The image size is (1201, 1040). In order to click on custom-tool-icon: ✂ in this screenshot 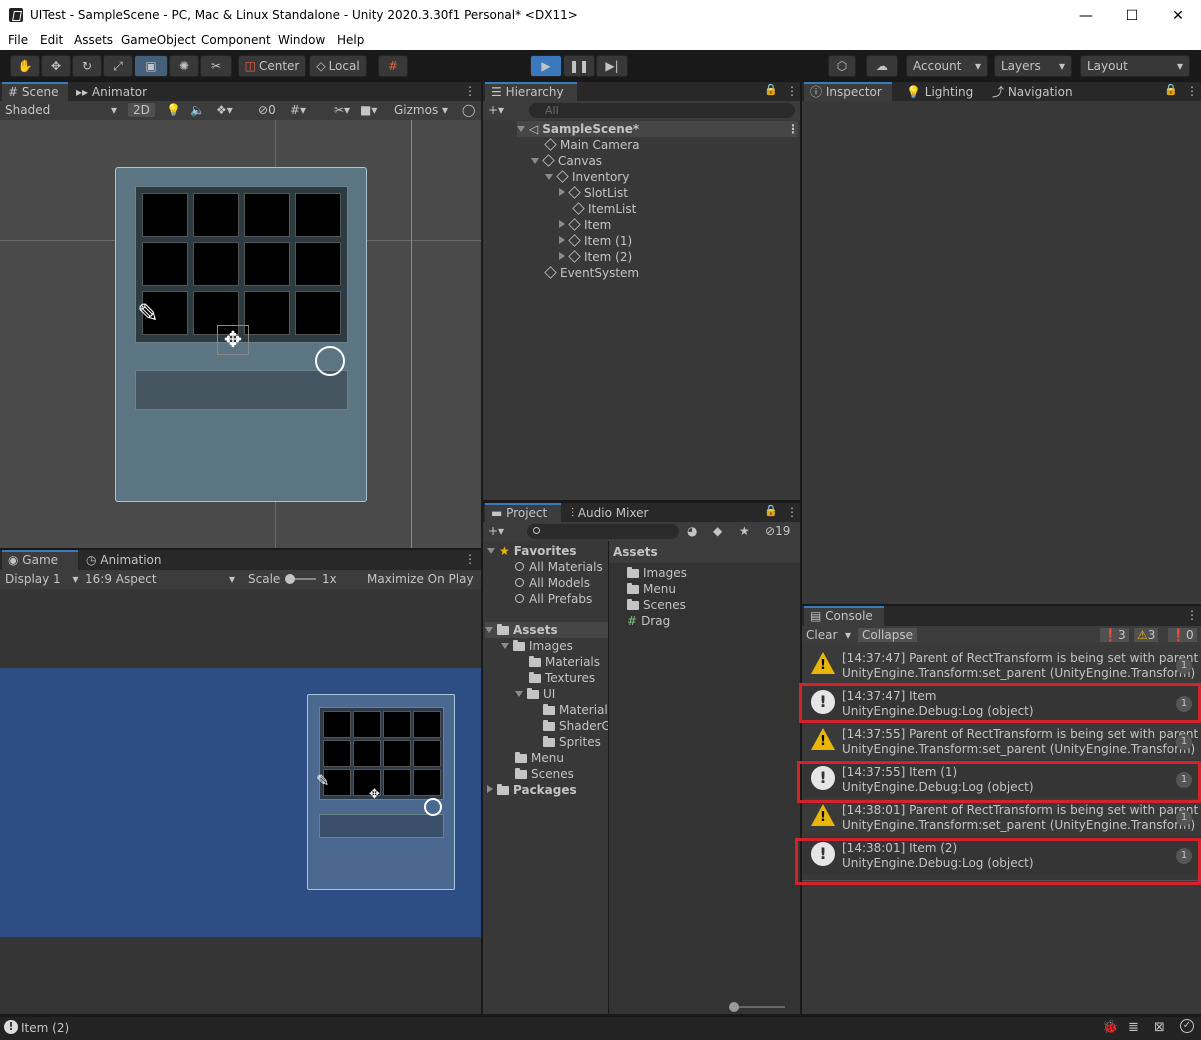, I will do `click(216, 66)`.